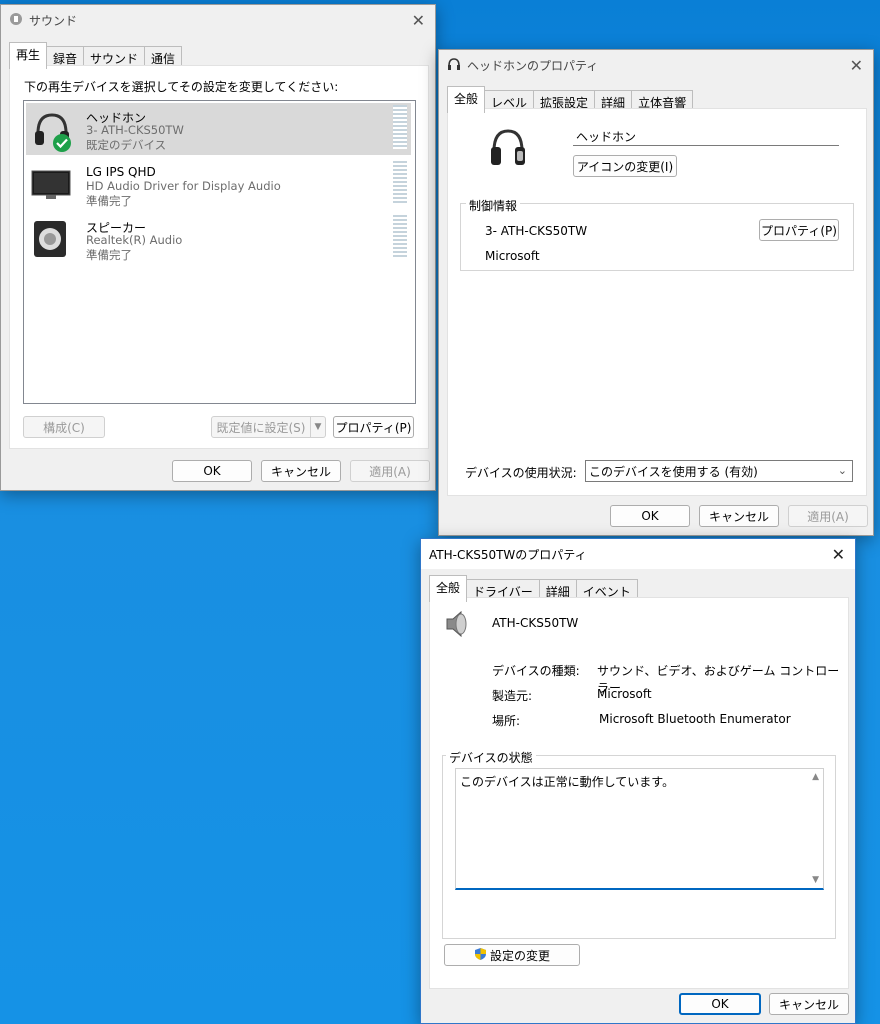  What do you see at coordinates (625, 166) in the screenshot?
I see `change-icon-button: アイコンの変更(I)` at bounding box center [625, 166].